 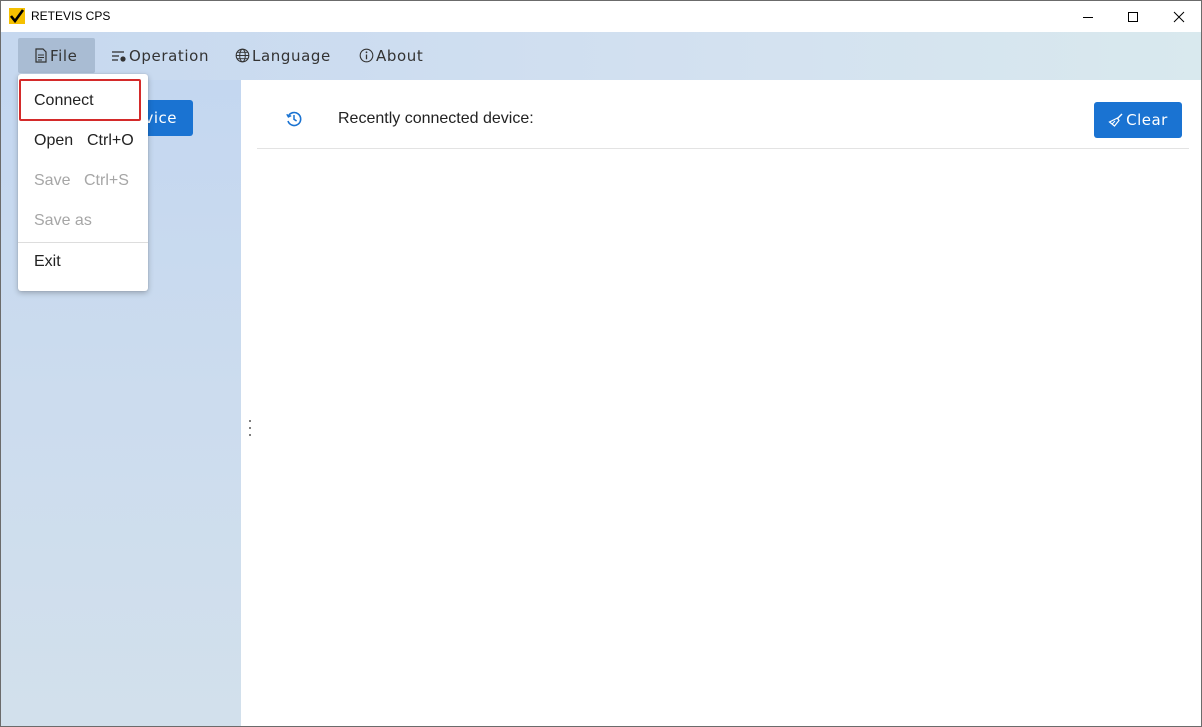 I want to click on app-logo-icon, so click(x=17, y=16).